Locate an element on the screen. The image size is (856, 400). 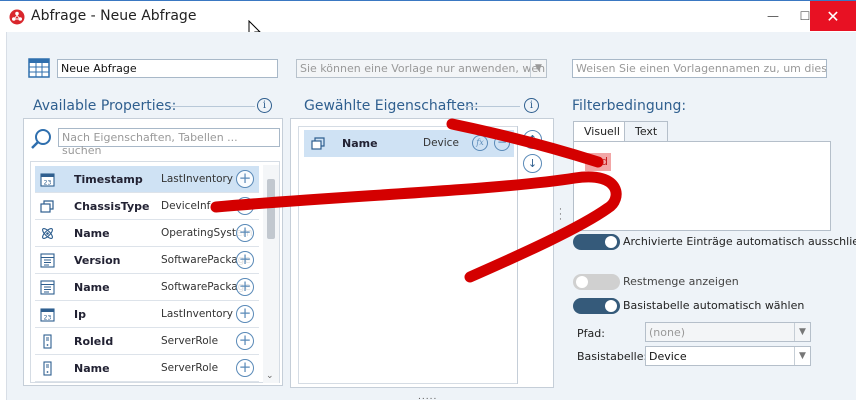
table-icon is located at coordinates (39, 68).